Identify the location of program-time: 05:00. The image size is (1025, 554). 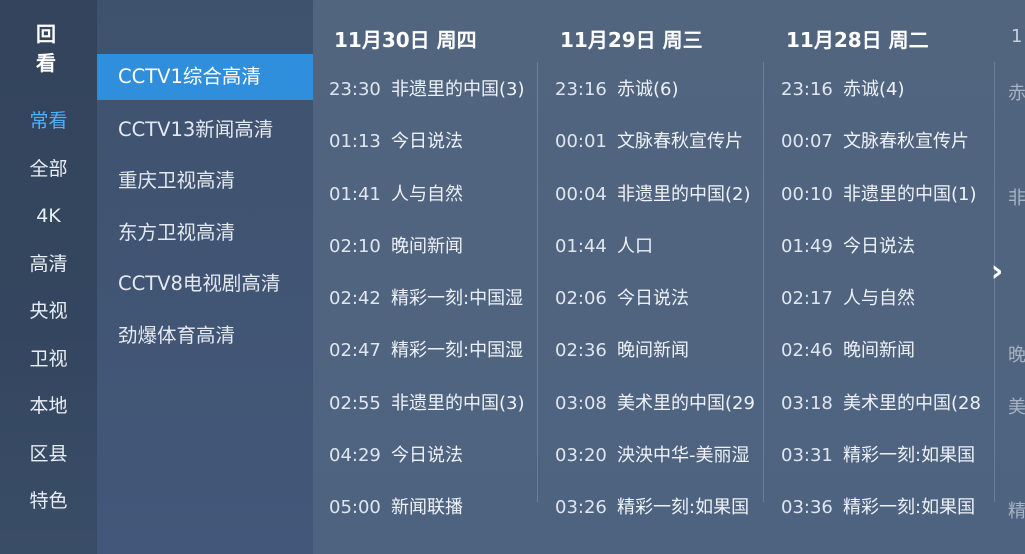
(355, 508).